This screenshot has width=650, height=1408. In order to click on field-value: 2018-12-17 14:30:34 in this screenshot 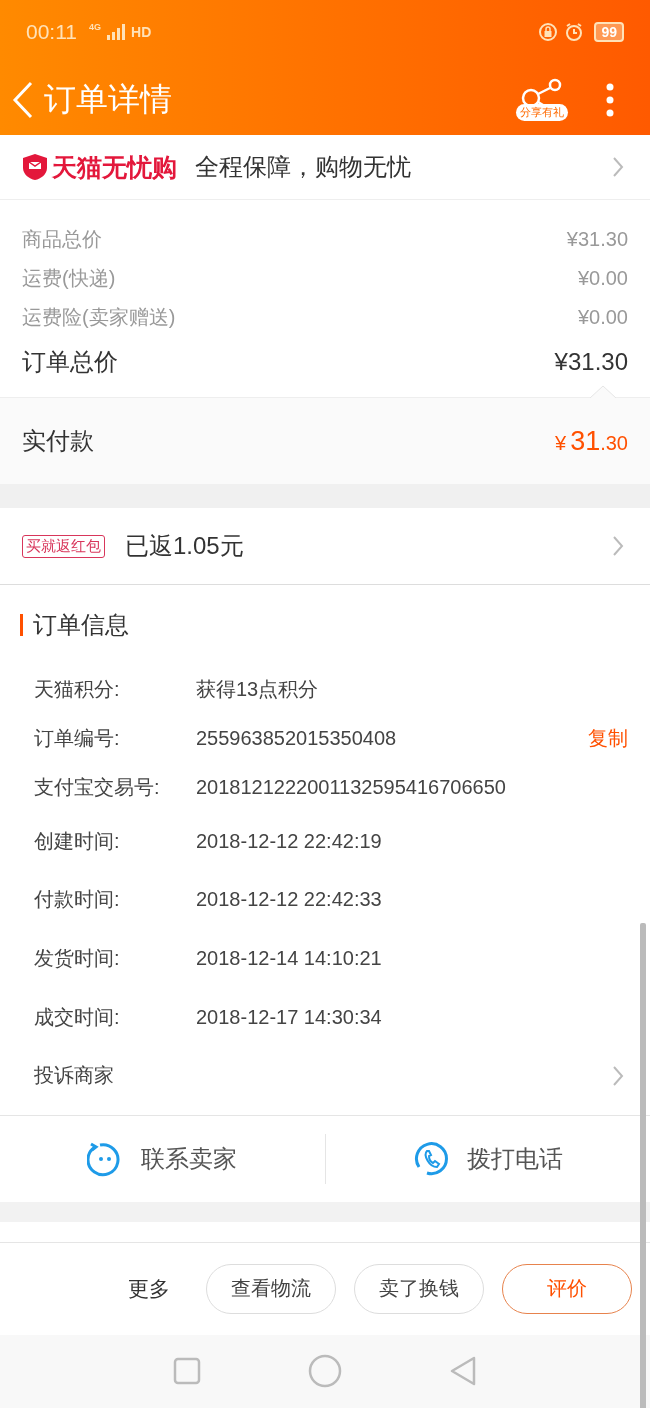, I will do `click(289, 1017)`.